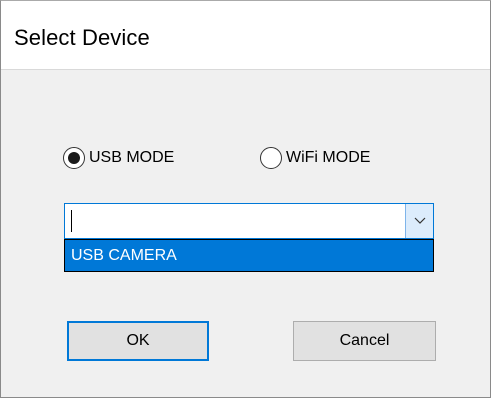  Describe the element at coordinates (364, 341) in the screenshot. I see `cancel-button: Cancel` at that location.